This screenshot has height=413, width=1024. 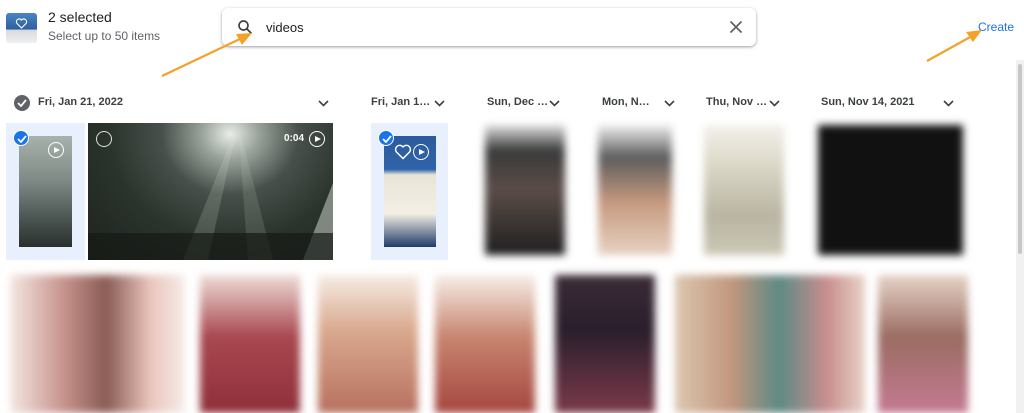 I want to click on search-bar, so click(x=489, y=27).